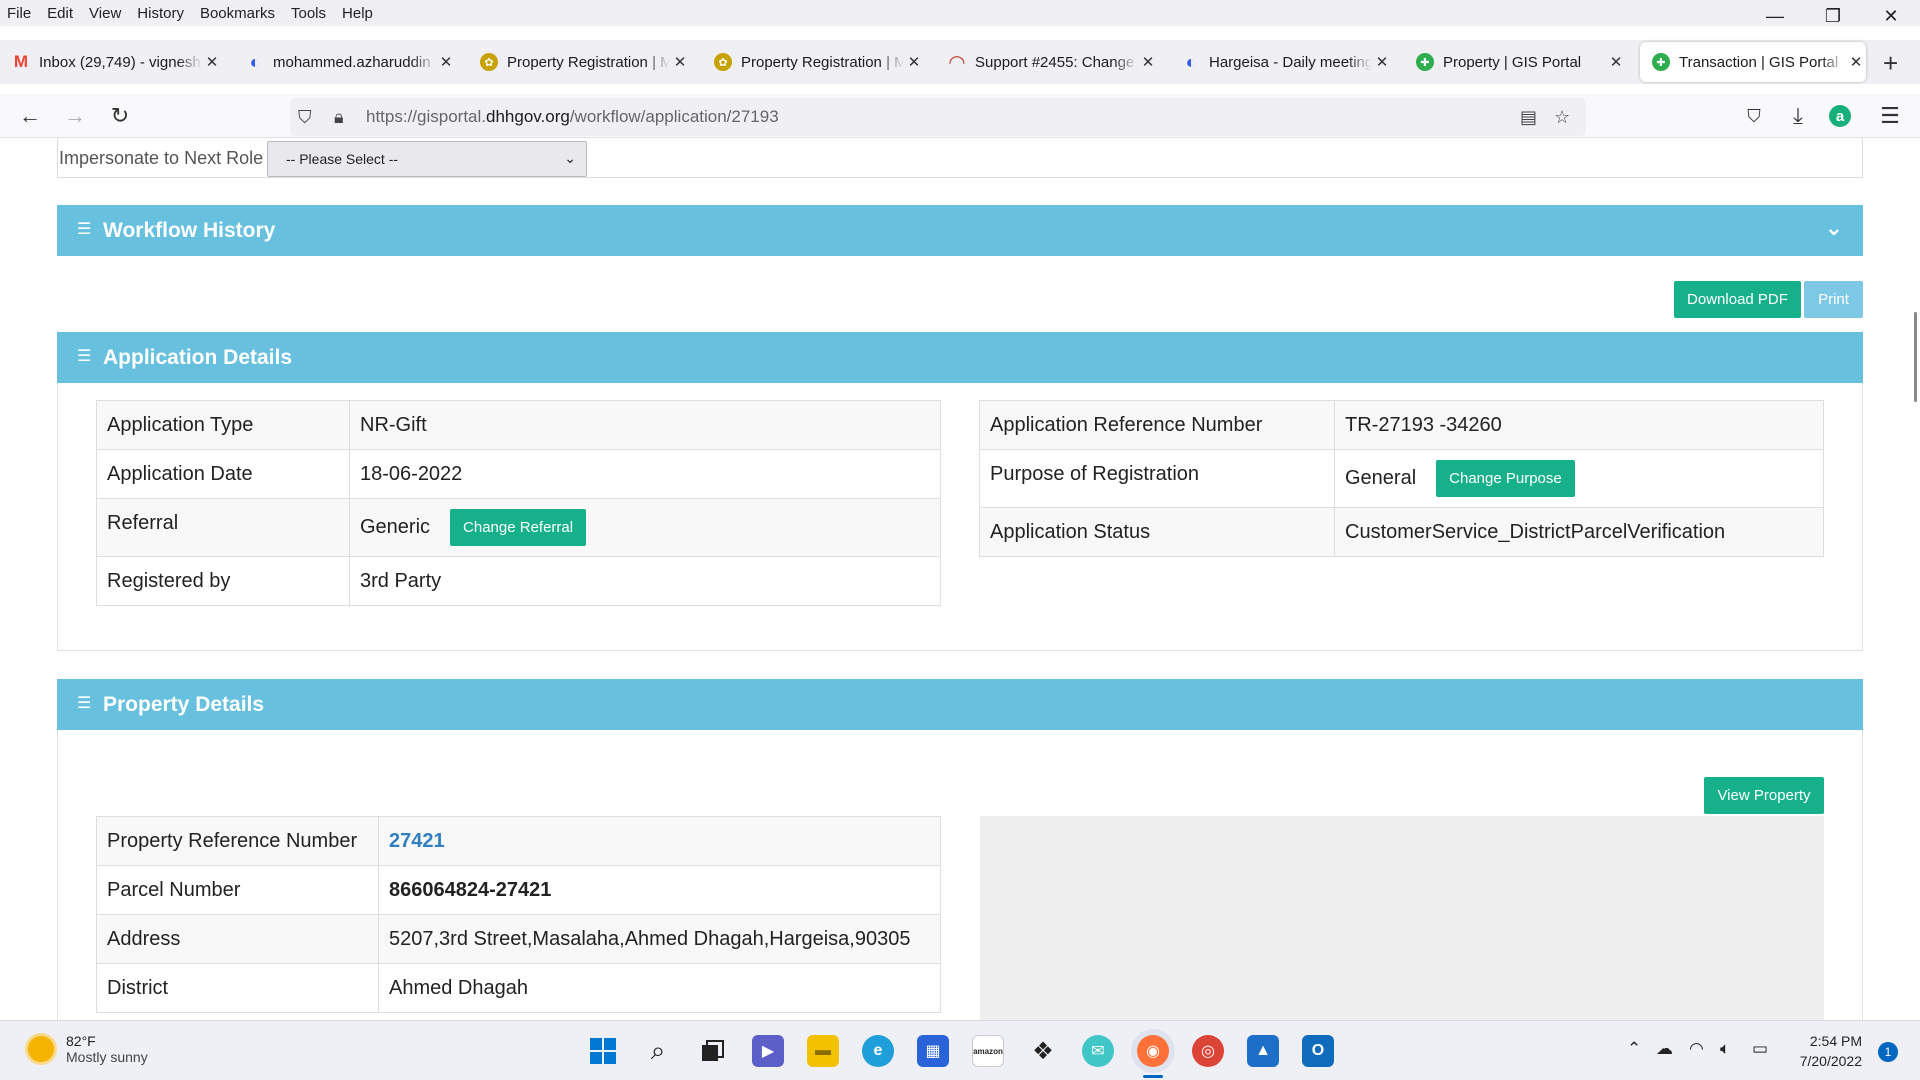  What do you see at coordinates (1915, 357) in the screenshot?
I see `scrollbar-thumb` at bounding box center [1915, 357].